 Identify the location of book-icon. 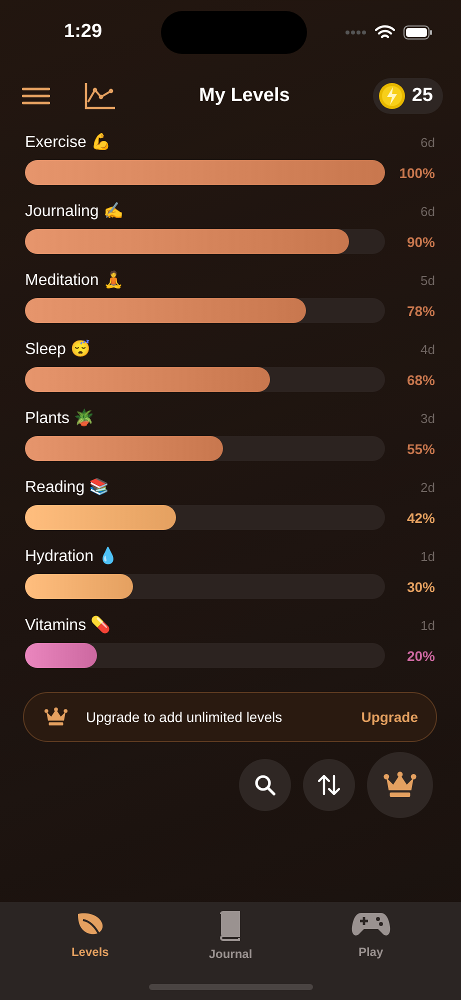
(230, 926).